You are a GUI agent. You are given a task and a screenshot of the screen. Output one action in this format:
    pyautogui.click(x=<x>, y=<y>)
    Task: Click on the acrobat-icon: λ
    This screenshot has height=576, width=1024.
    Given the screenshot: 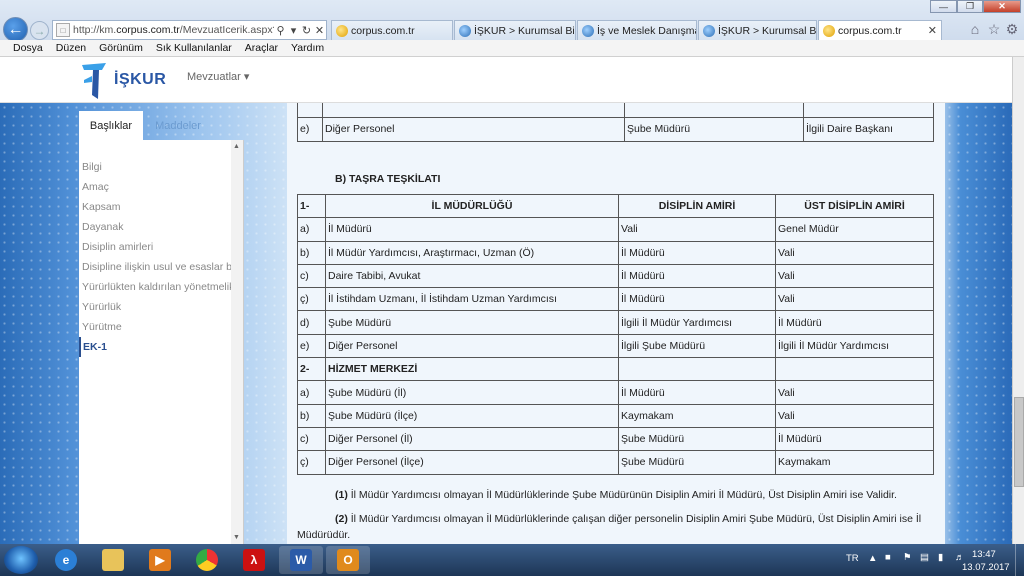 What is the action you would take?
    pyautogui.click(x=254, y=560)
    